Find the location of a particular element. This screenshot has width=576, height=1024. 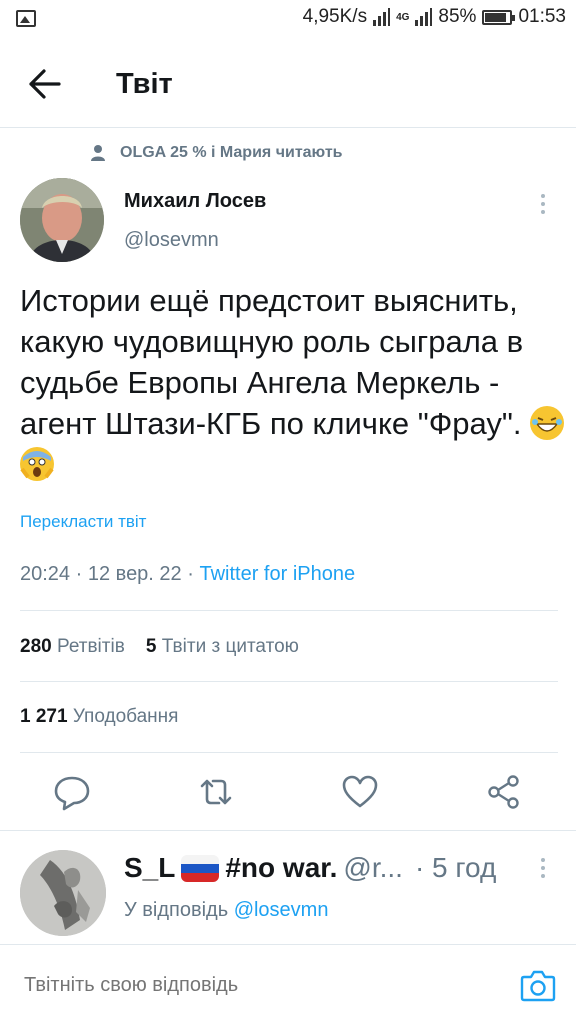

image-notification-icon is located at coordinates (26, 18).